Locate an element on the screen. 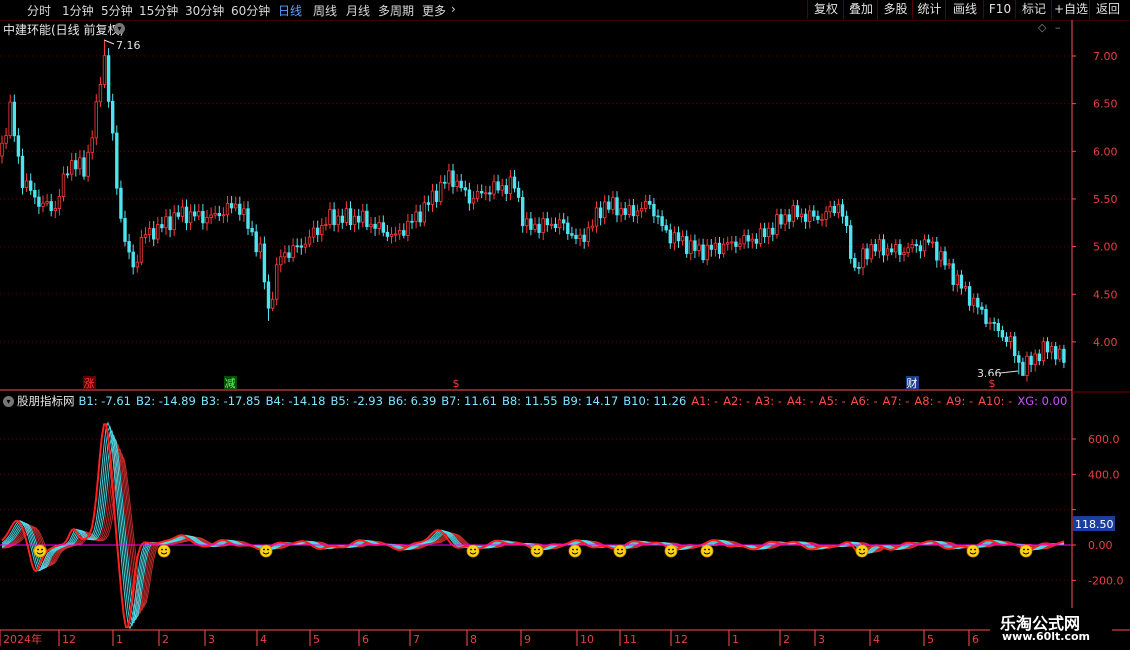  period-tab-8: 月线 is located at coordinates (358, 10).